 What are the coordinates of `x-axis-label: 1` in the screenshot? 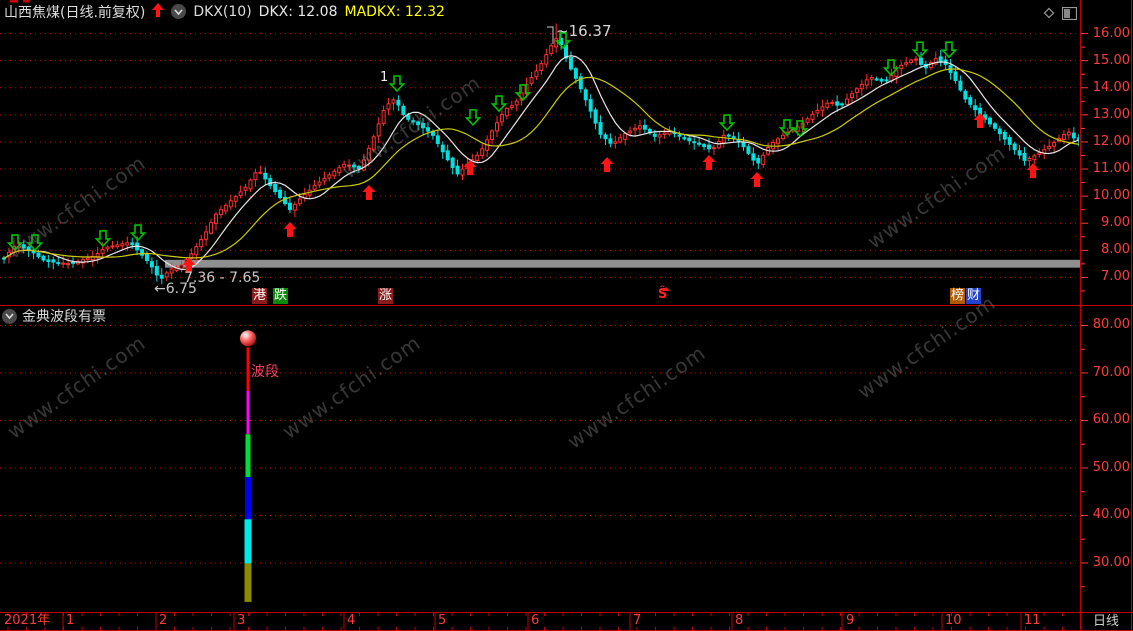 It's located at (70, 620).